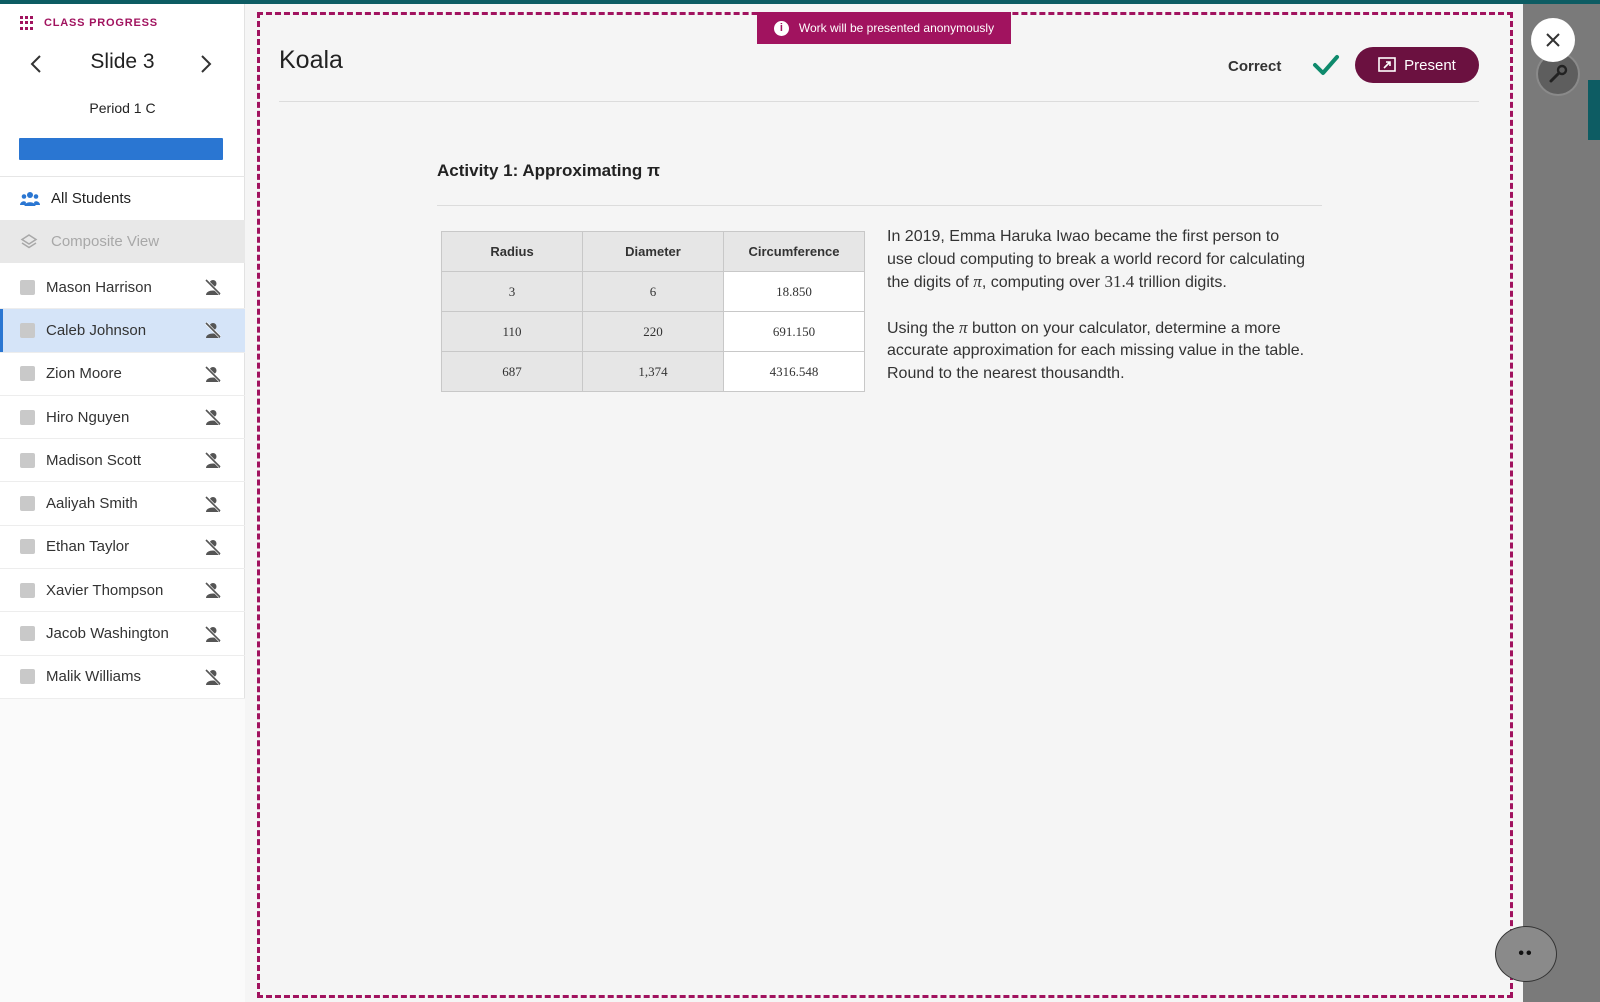 The image size is (1600, 1002). I want to click on student-row: Jacob Washington, so click(122, 634).